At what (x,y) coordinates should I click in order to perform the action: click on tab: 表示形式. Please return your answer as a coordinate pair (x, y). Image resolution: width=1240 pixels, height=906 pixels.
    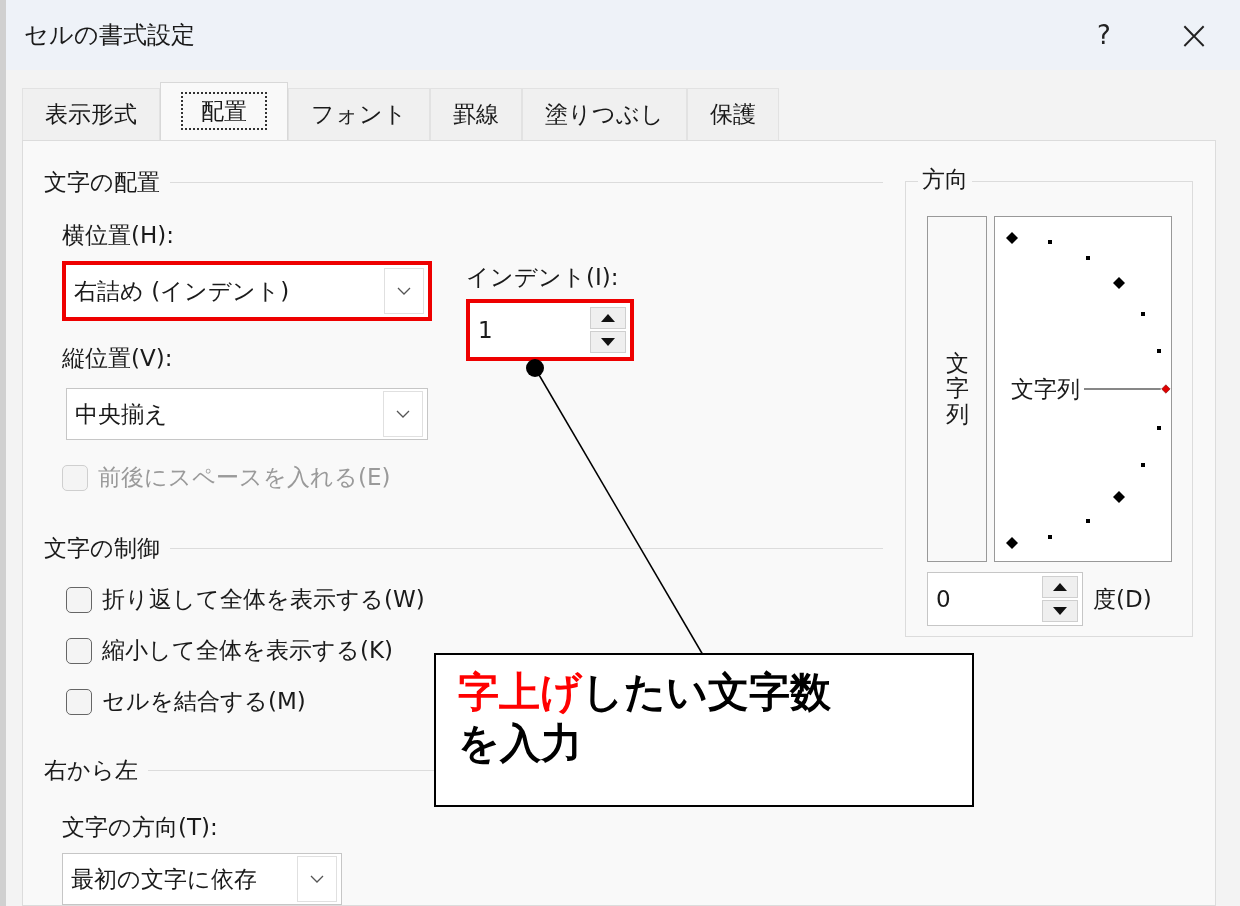
    Looking at the image, I should click on (91, 114).